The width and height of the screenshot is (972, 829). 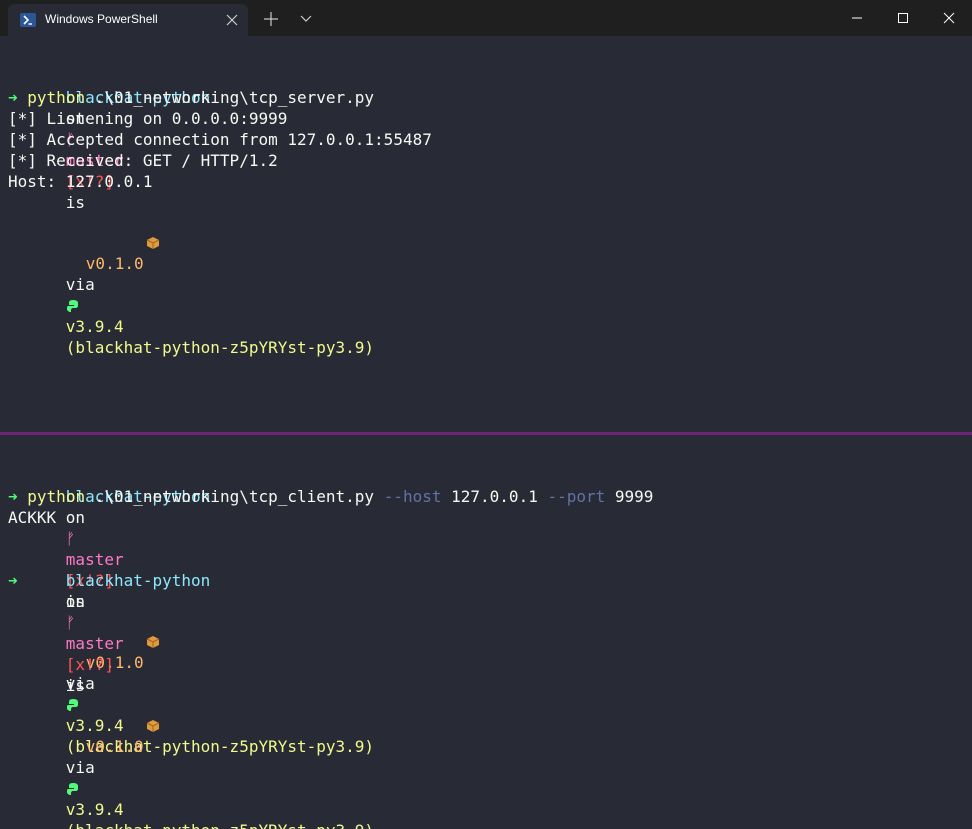 I want to click on command-line: ➜ python .\01_networking\tcp_server.py, so click(x=191, y=97).